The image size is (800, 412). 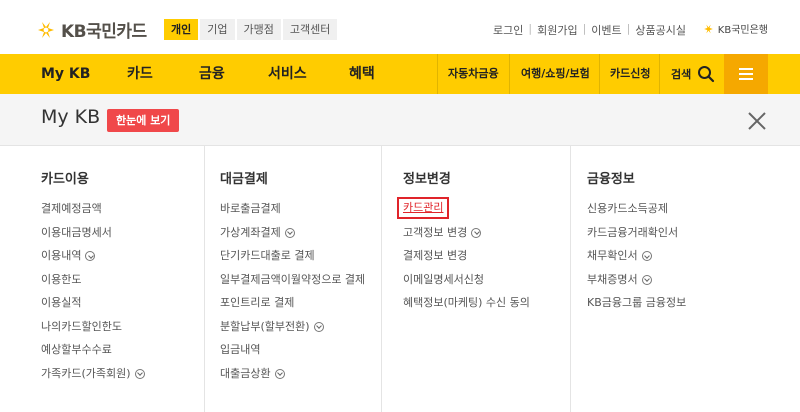 I want to click on login-link: 로그인, so click(x=508, y=30).